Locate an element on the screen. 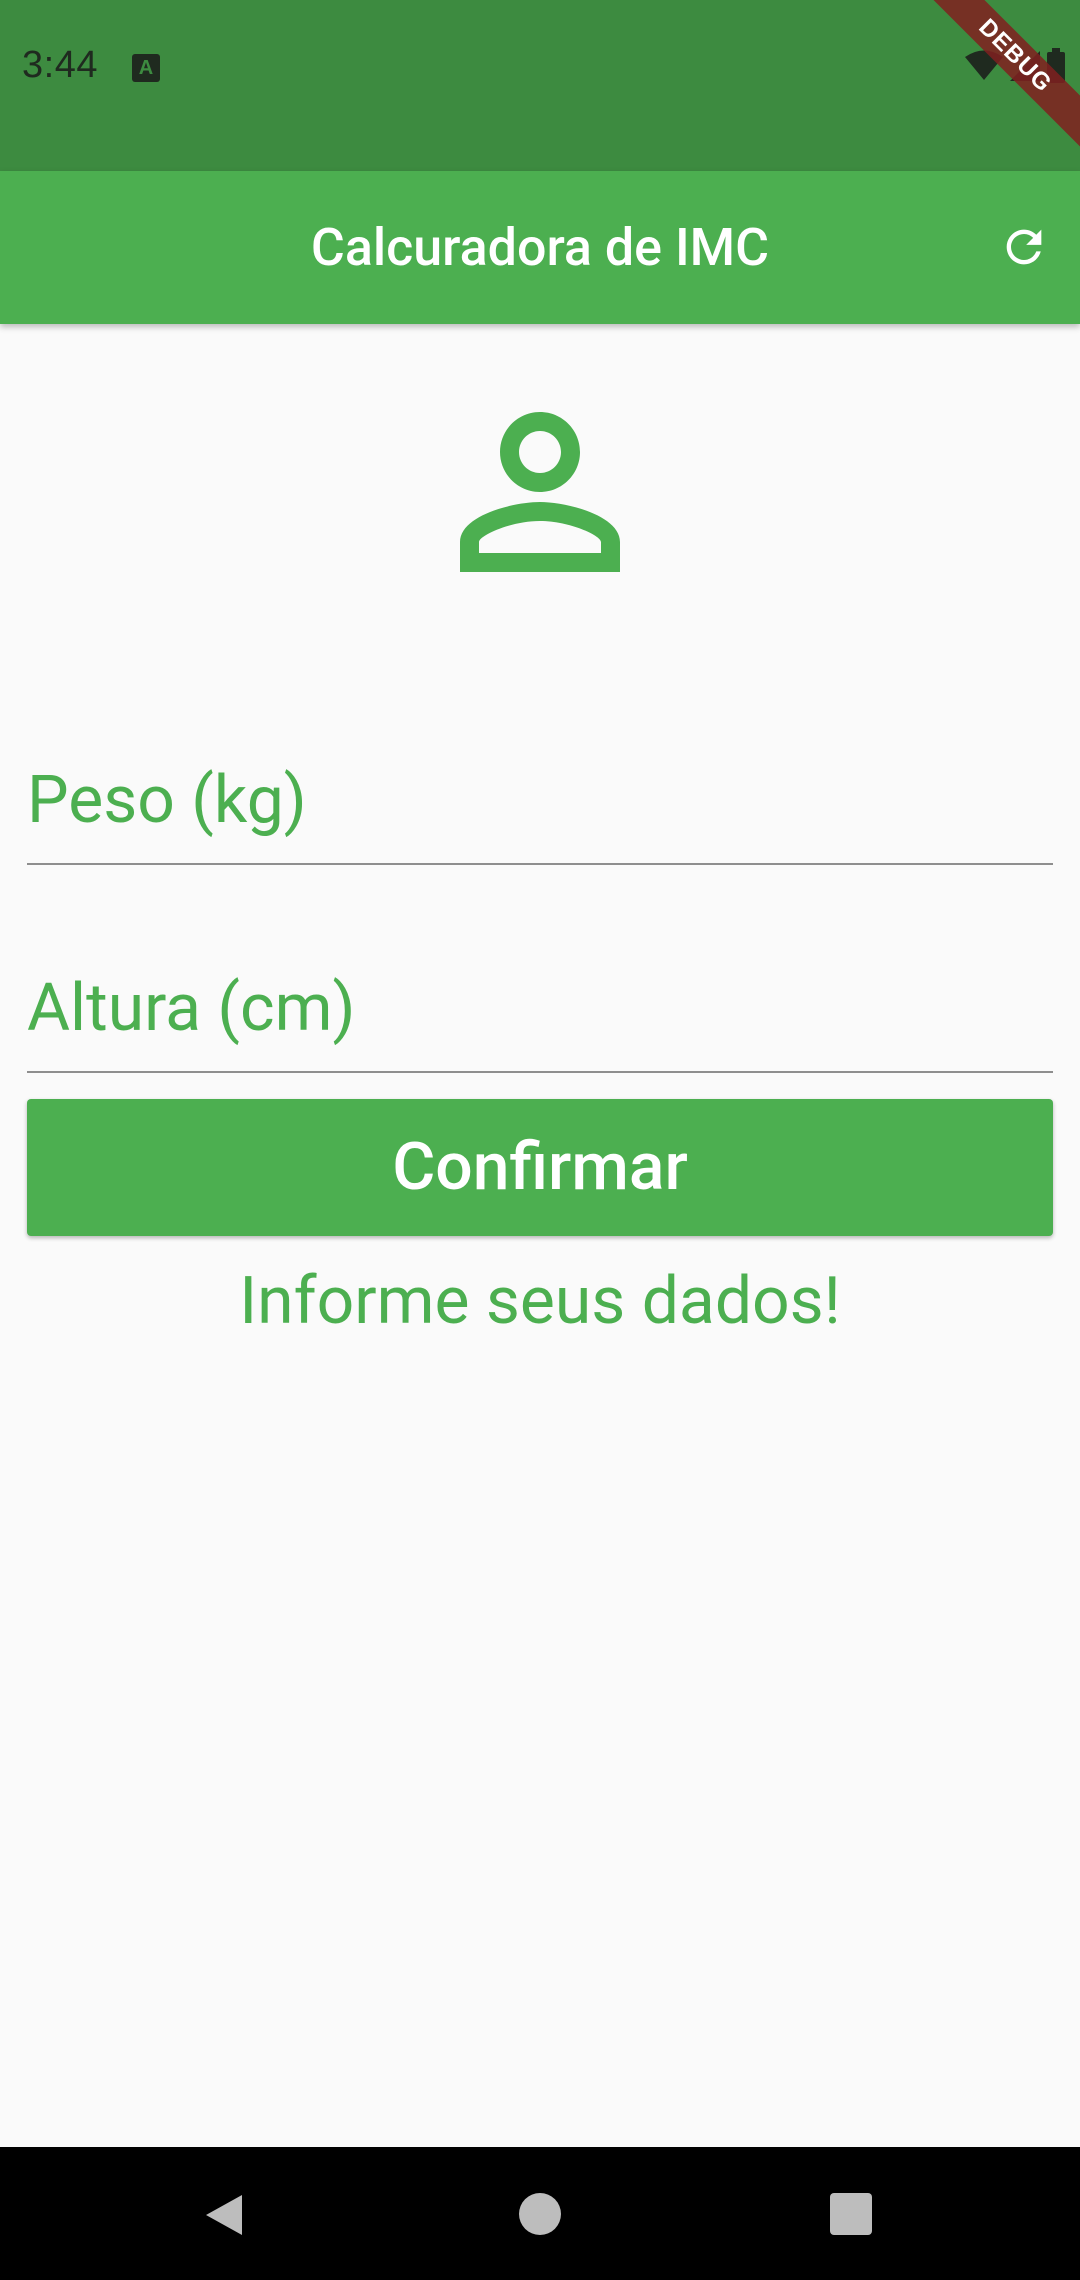  app-bar-title: Calcuradora de IMC is located at coordinates (540, 247).